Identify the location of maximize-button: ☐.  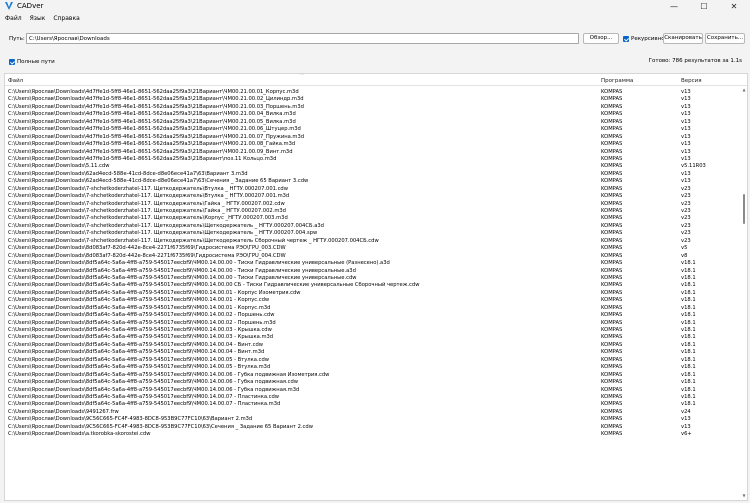
(704, 6).